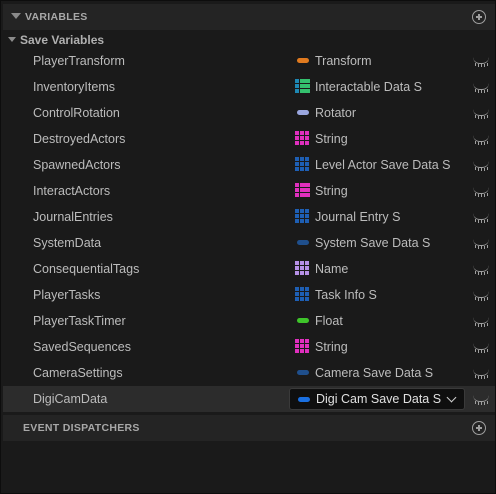 This screenshot has height=494, width=496. Describe the element at coordinates (374, 373) in the screenshot. I see `variable-type-label: Camera Save Data S` at that location.